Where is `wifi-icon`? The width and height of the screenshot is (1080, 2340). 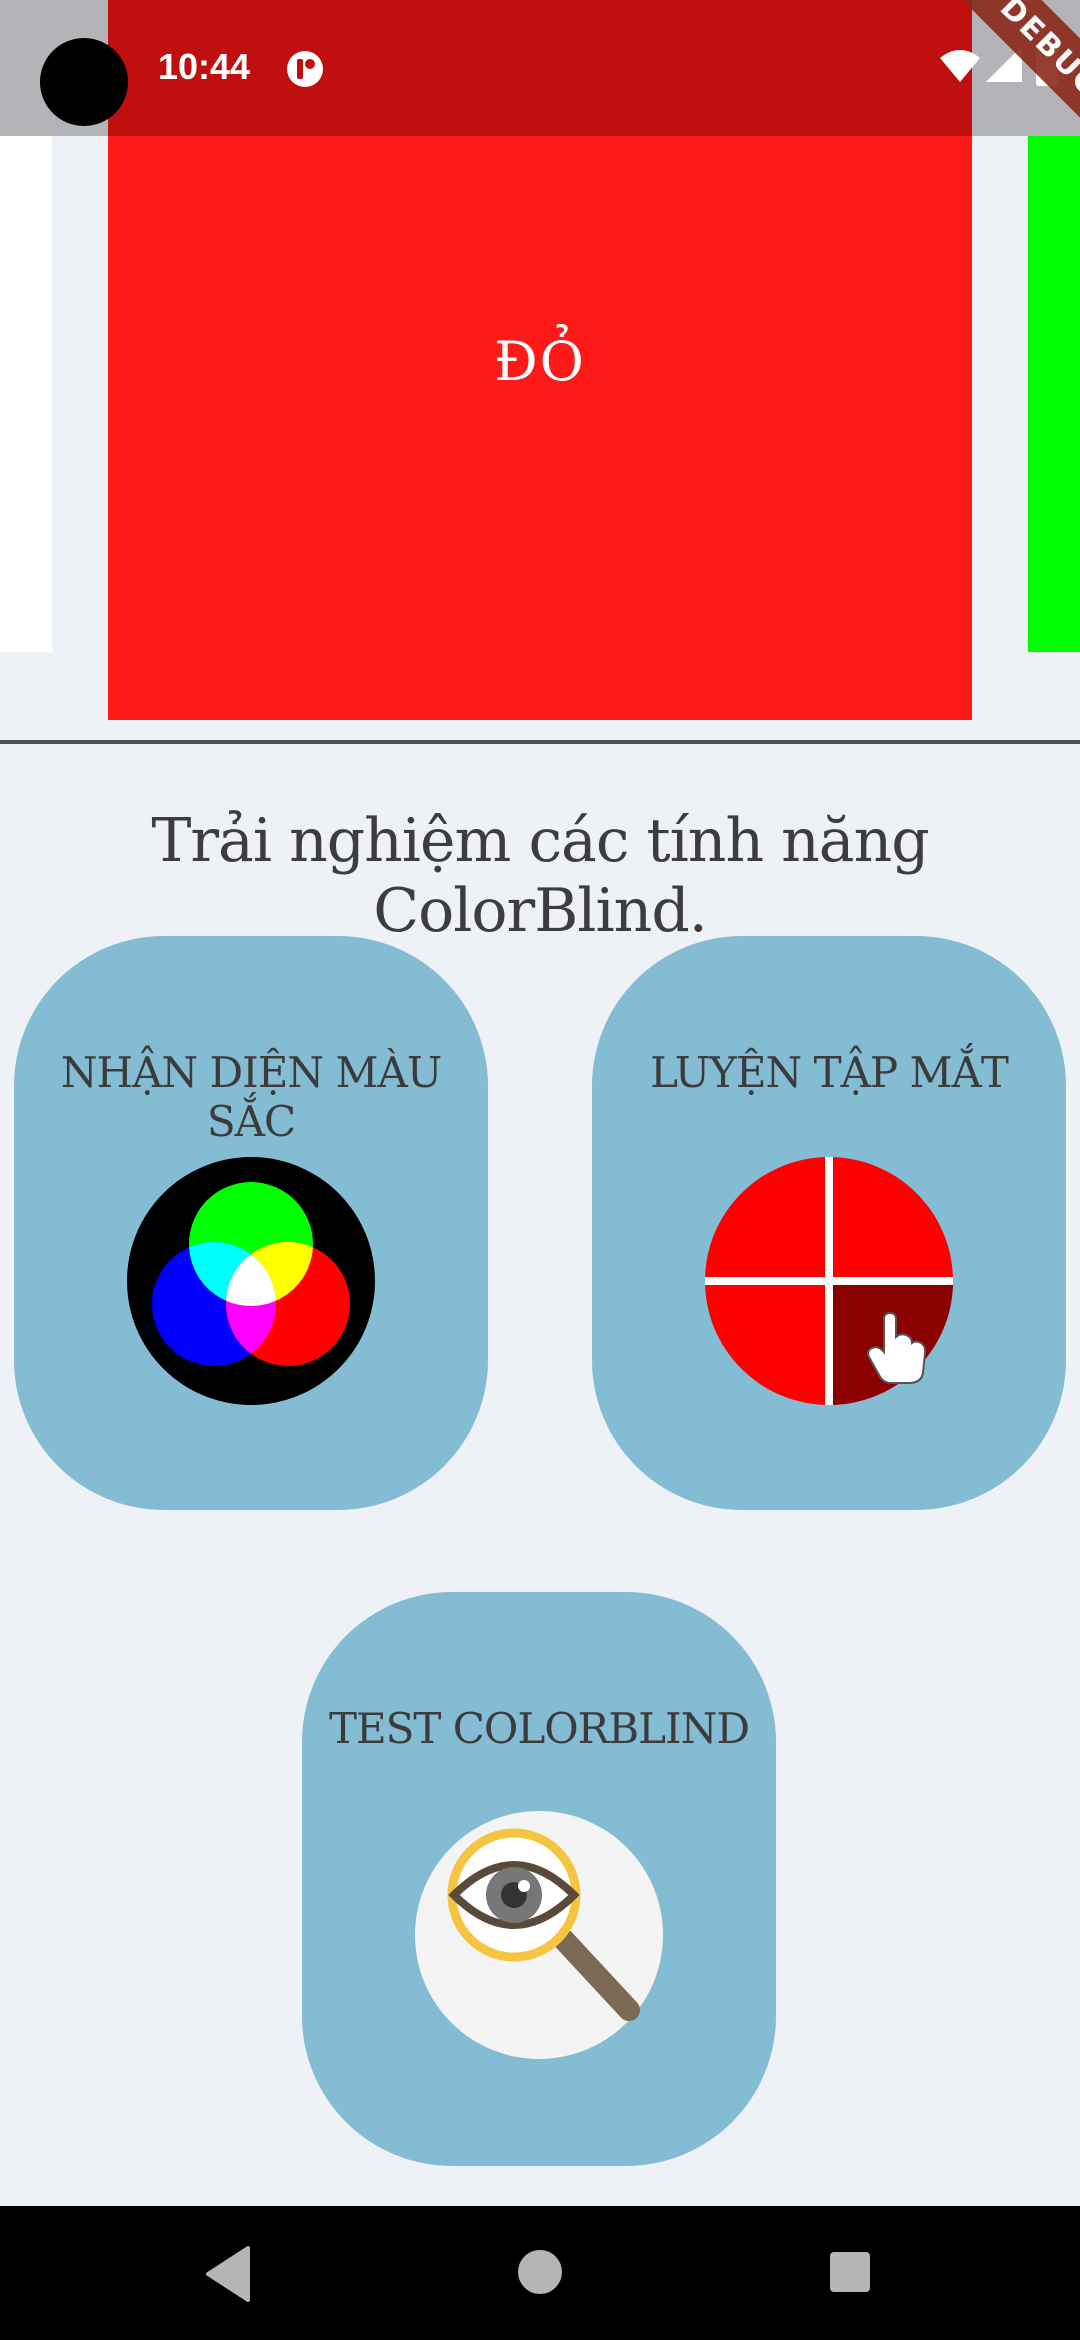
wifi-icon is located at coordinates (960, 66).